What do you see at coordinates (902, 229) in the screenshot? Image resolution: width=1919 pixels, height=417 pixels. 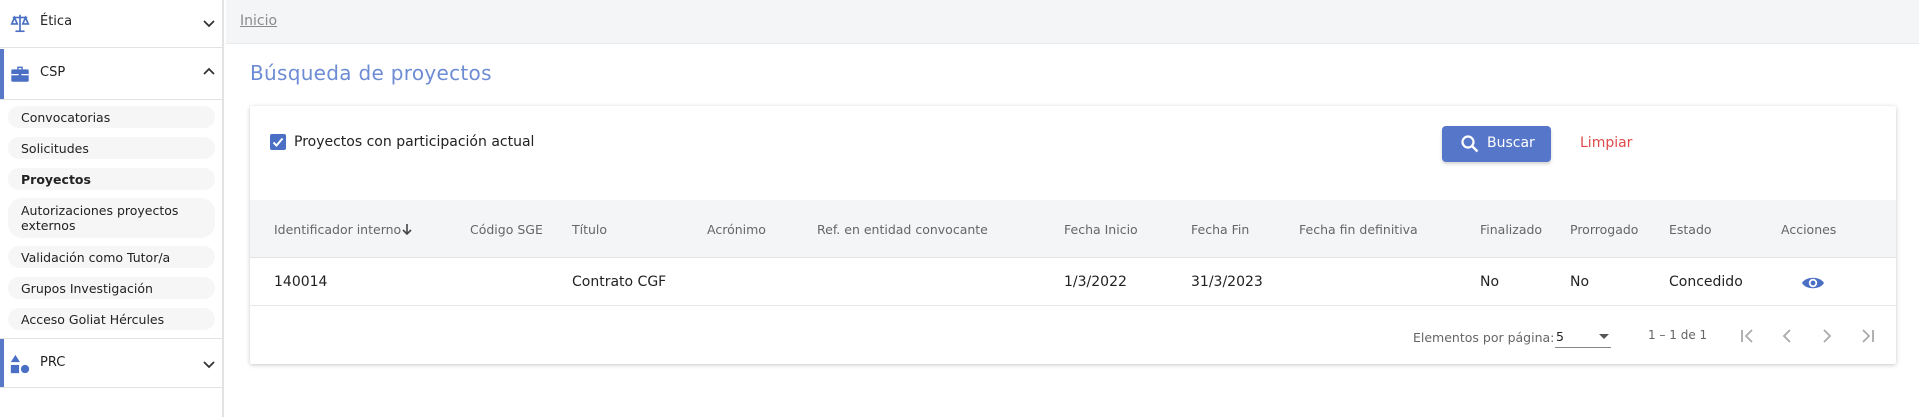 I see `column-header-ref-entidad: Ref. en entidad convocante` at bounding box center [902, 229].